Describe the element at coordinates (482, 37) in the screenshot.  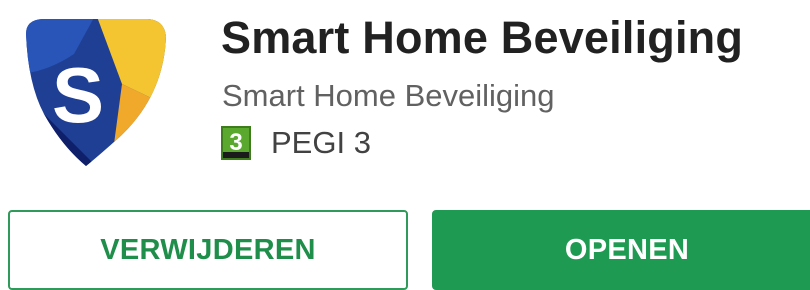
I see `app-title: Smart Home Beveiliging` at that location.